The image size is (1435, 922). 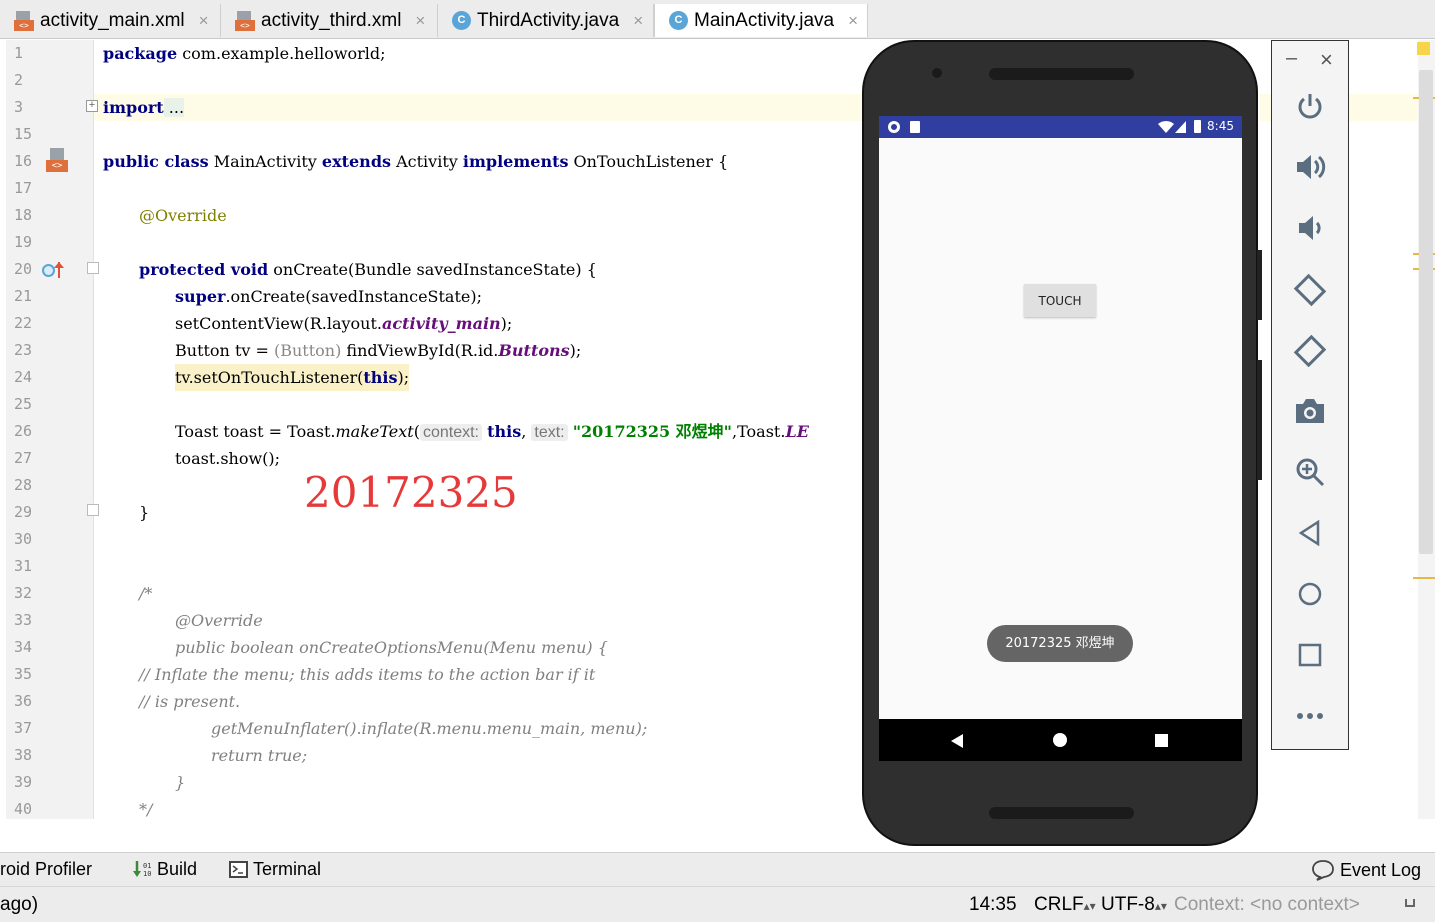 What do you see at coordinates (19, 80) in the screenshot?
I see `line-number: 2` at bounding box center [19, 80].